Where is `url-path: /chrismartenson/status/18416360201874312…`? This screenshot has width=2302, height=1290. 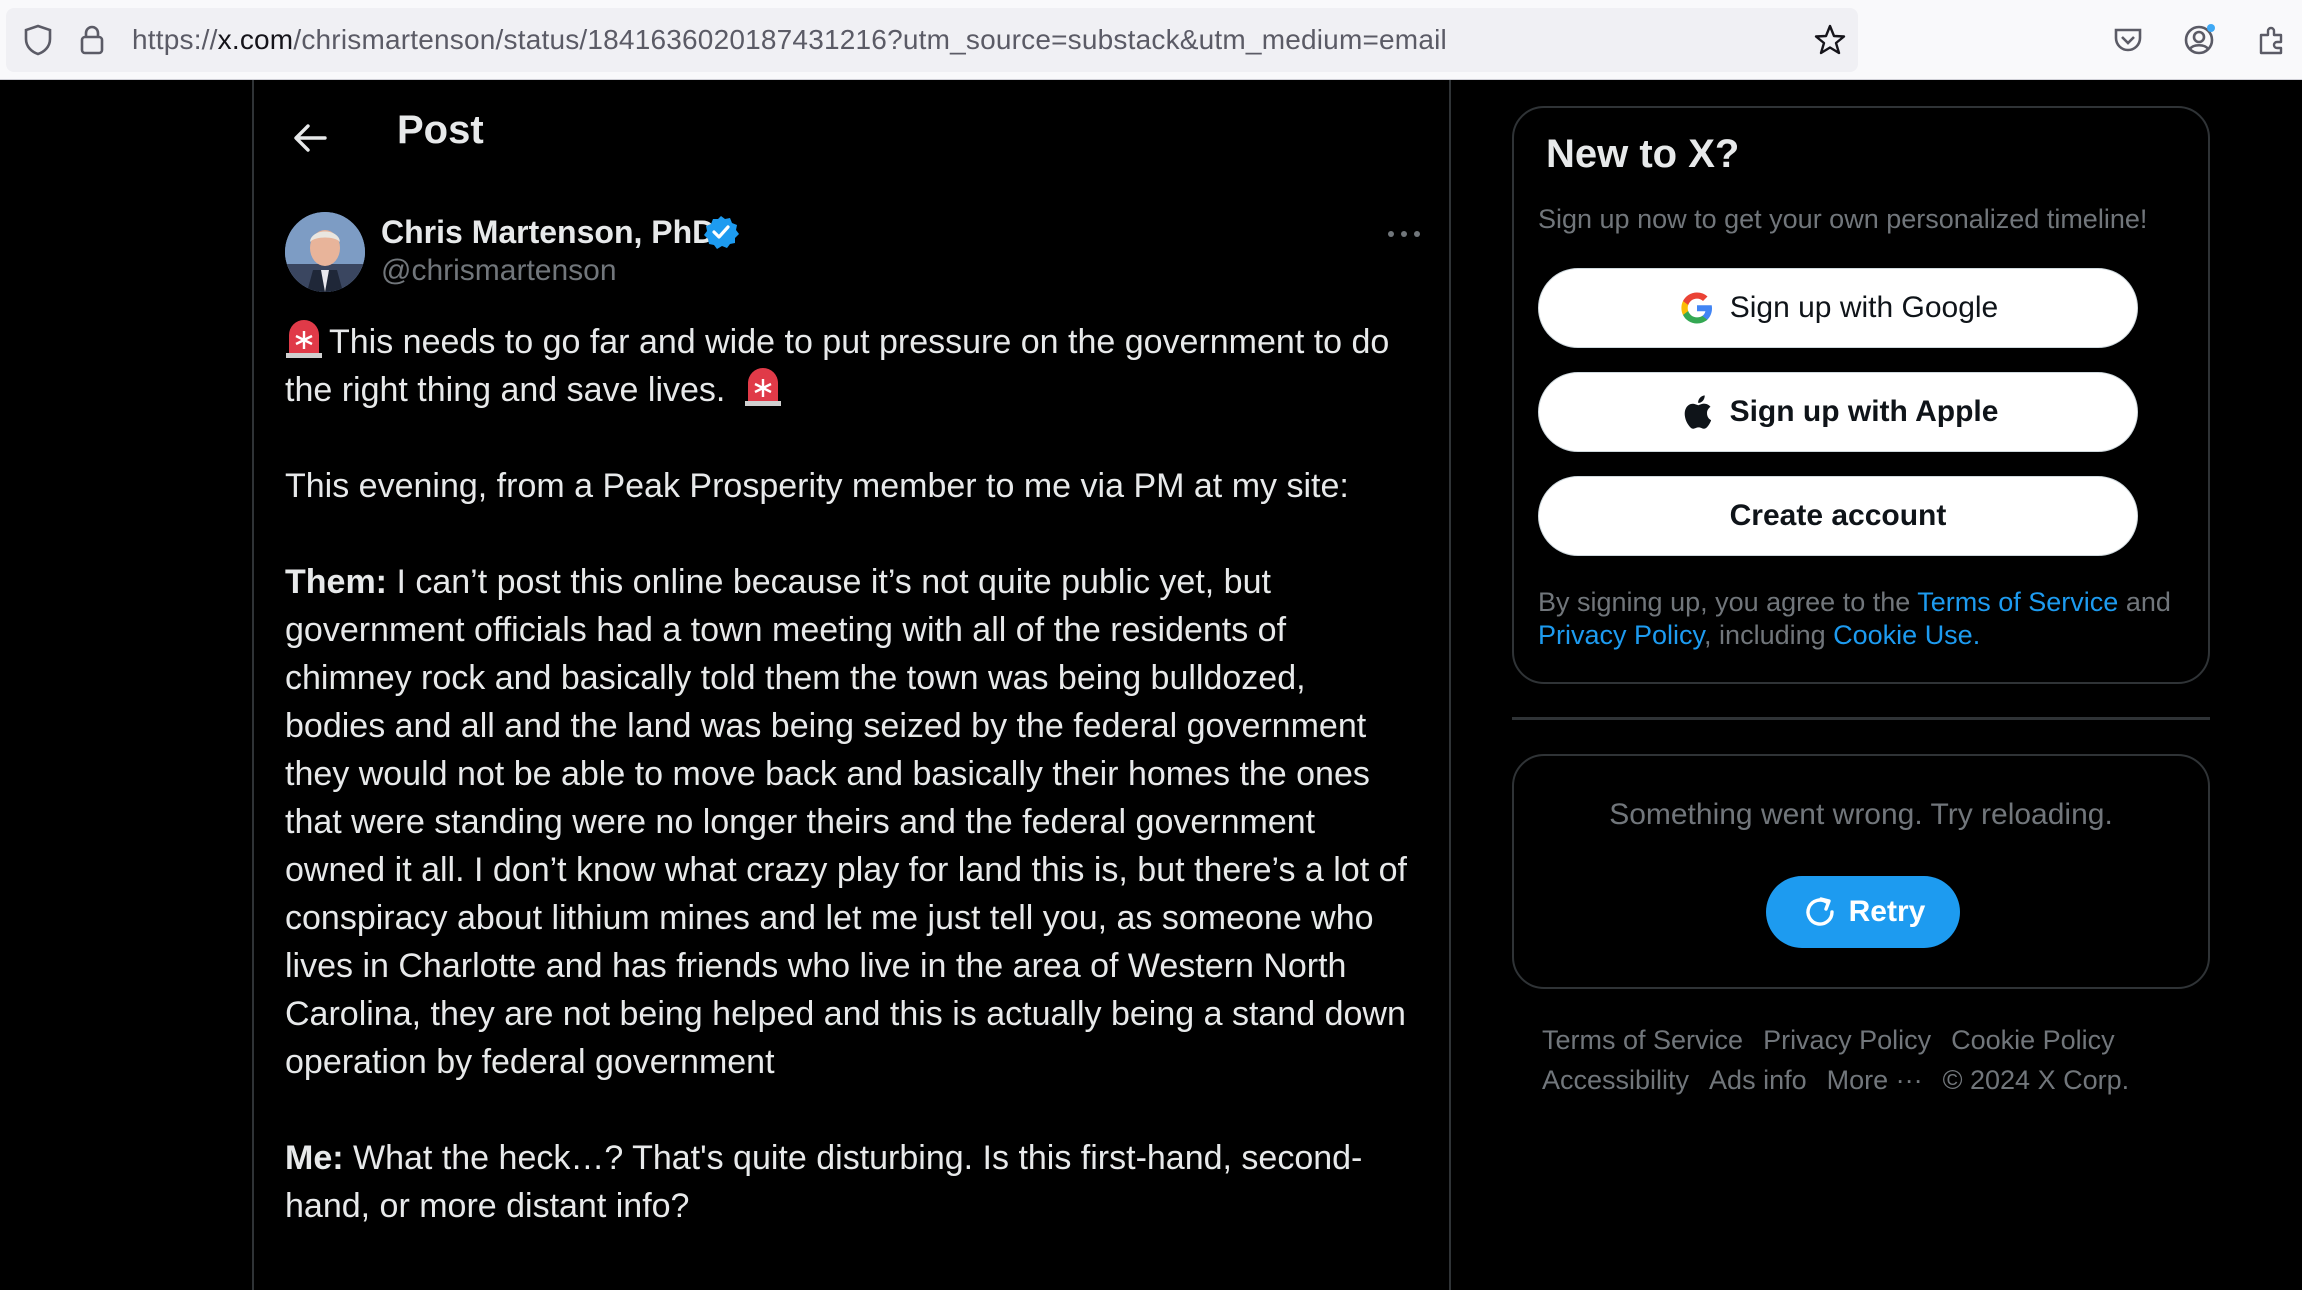
url-path: /chrismartenson/status/18416360201874312… is located at coordinates (870, 39).